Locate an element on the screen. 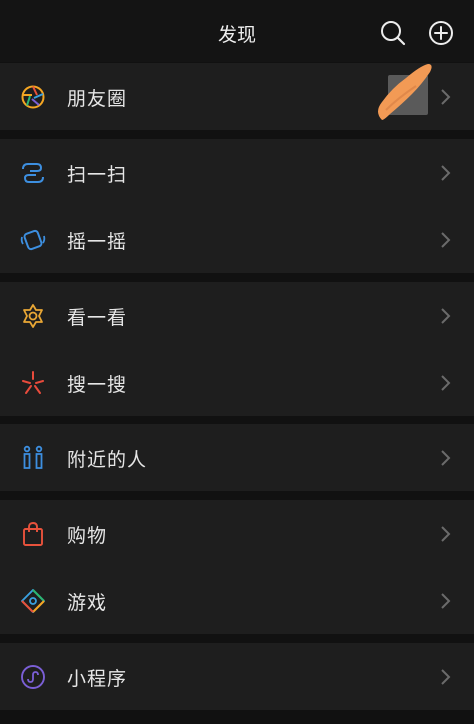 This screenshot has width=474, height=724. add-button is located at coordinates (441, 33).